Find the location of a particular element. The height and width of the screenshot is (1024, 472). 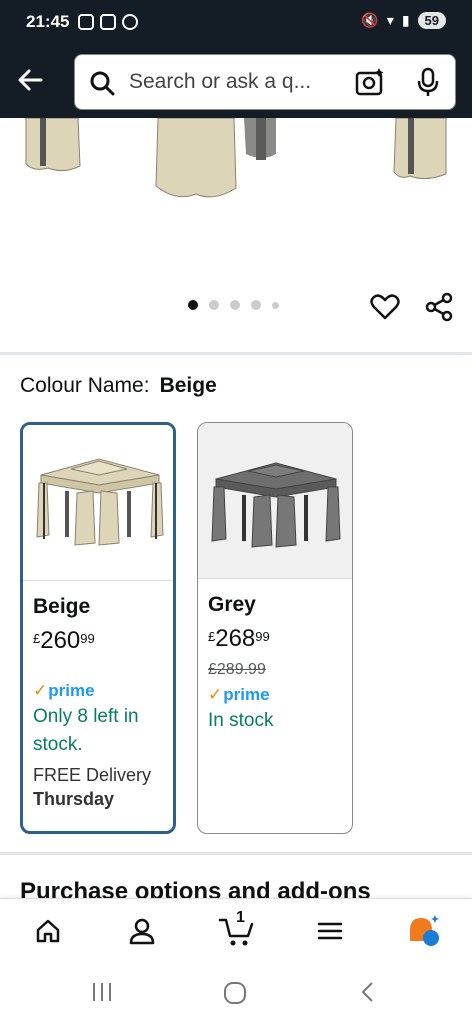

product-image is located at coordinates (236, 158).